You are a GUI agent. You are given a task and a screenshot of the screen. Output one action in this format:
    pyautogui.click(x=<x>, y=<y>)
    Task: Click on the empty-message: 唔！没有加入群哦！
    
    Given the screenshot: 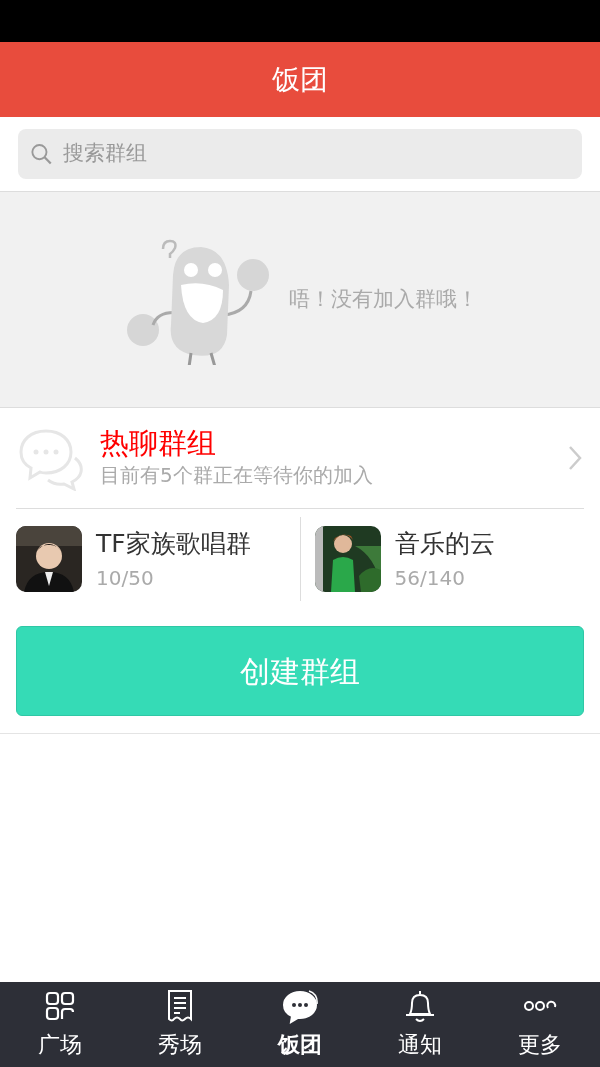 What is the action you would take?
    pyautogui.click(x=383, y=299)
    